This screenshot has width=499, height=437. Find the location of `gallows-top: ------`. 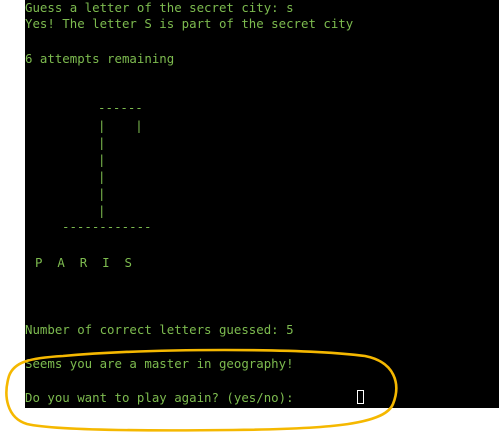

gallows-top: ------ is located at coordinates (120, 107).